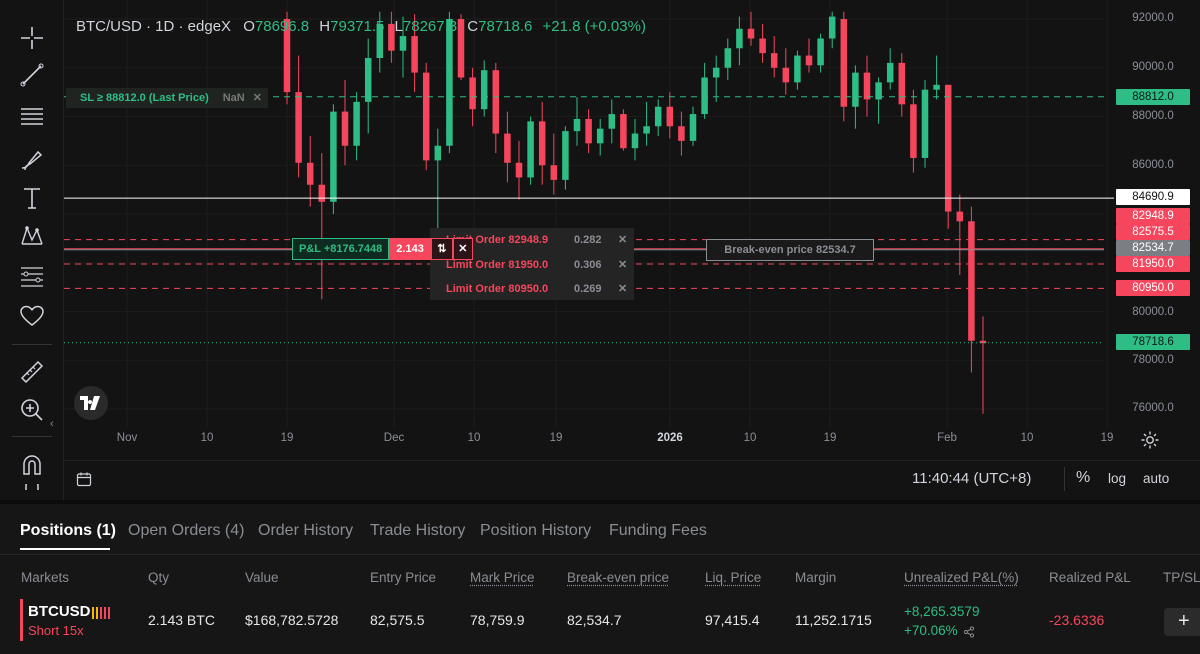 The width and height of the screenshot is (1200, 654). What do you see at coordinates (622, 289) in the screenshot?
I see `limit-order-3-cancel-icon: ✕` at bounding box center [622, 289].